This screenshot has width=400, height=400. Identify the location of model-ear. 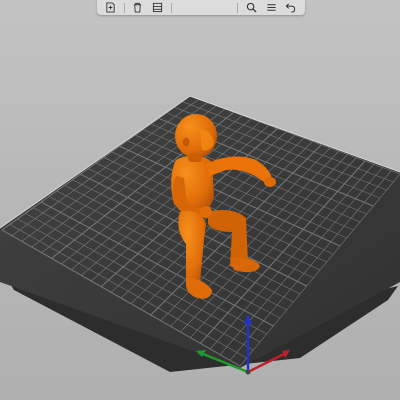
(186, 142).